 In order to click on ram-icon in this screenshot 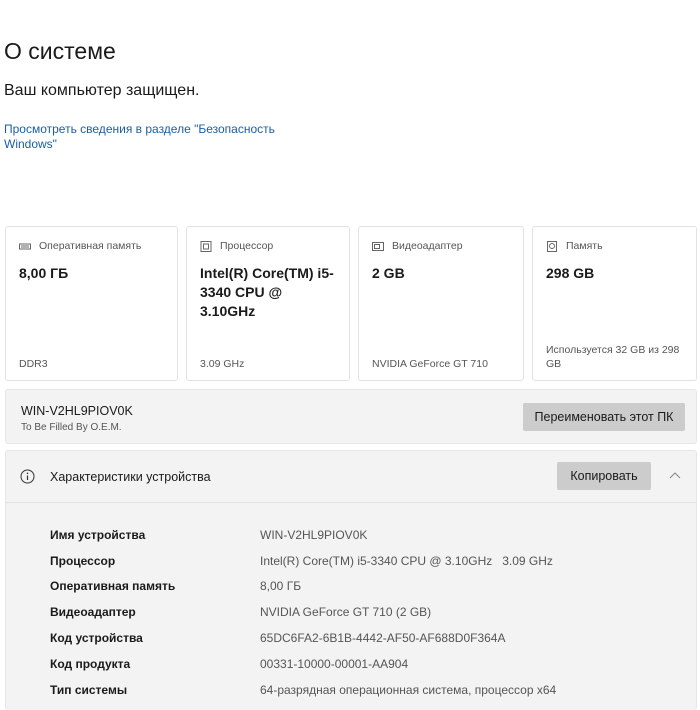, I will do `click(25, 246)`.